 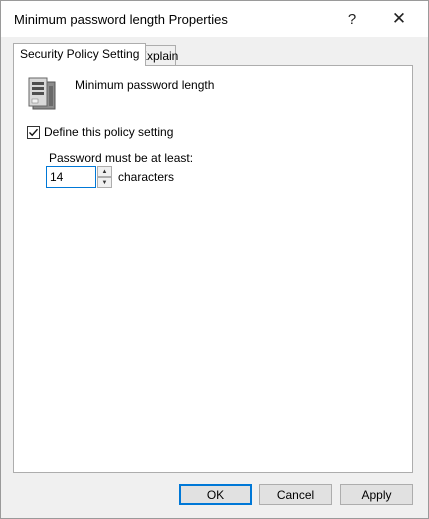 I want to click on title-bar: Minimum password length Properties ? ✕, so click(x=214, y=19).